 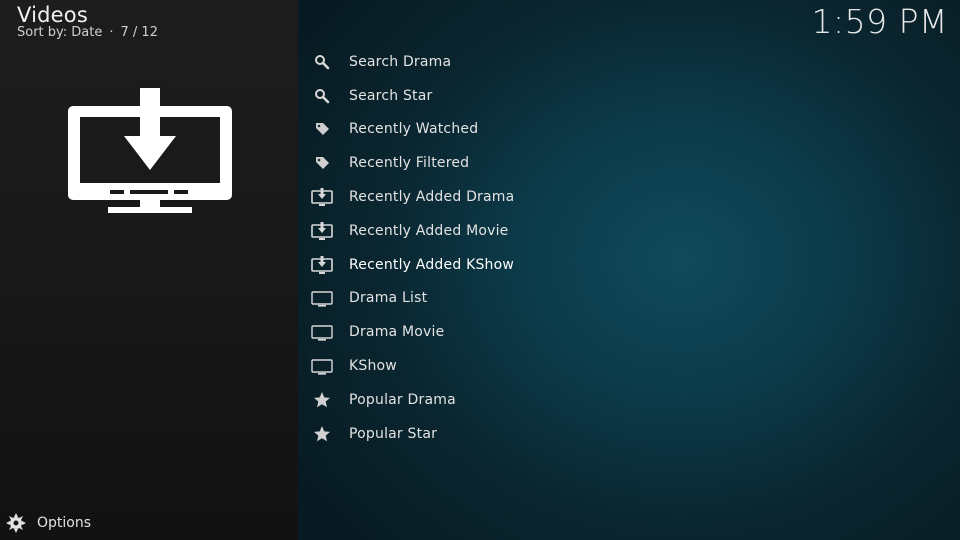 I want to click on clock: 1:59 PM, so click(x=879, y=21).